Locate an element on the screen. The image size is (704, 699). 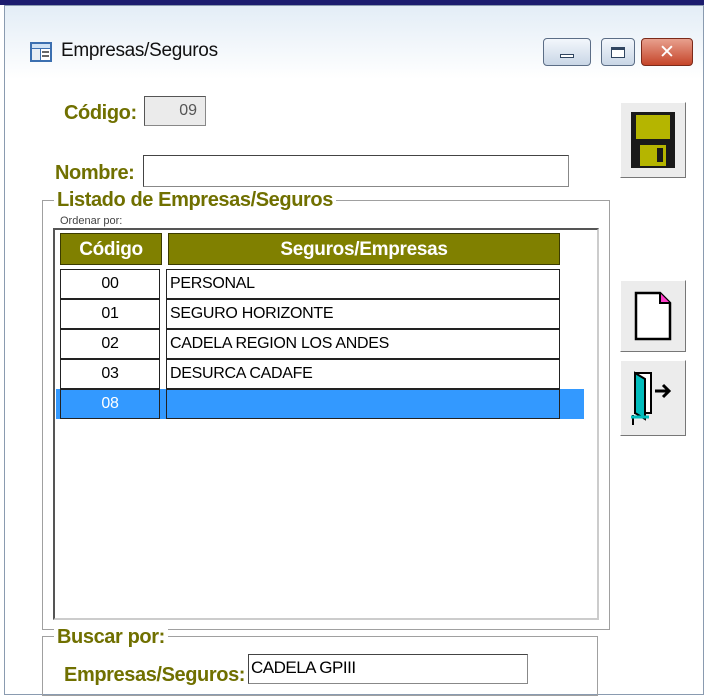
buscar-input: CADELA GPIII is located at coordinates (388, 669).